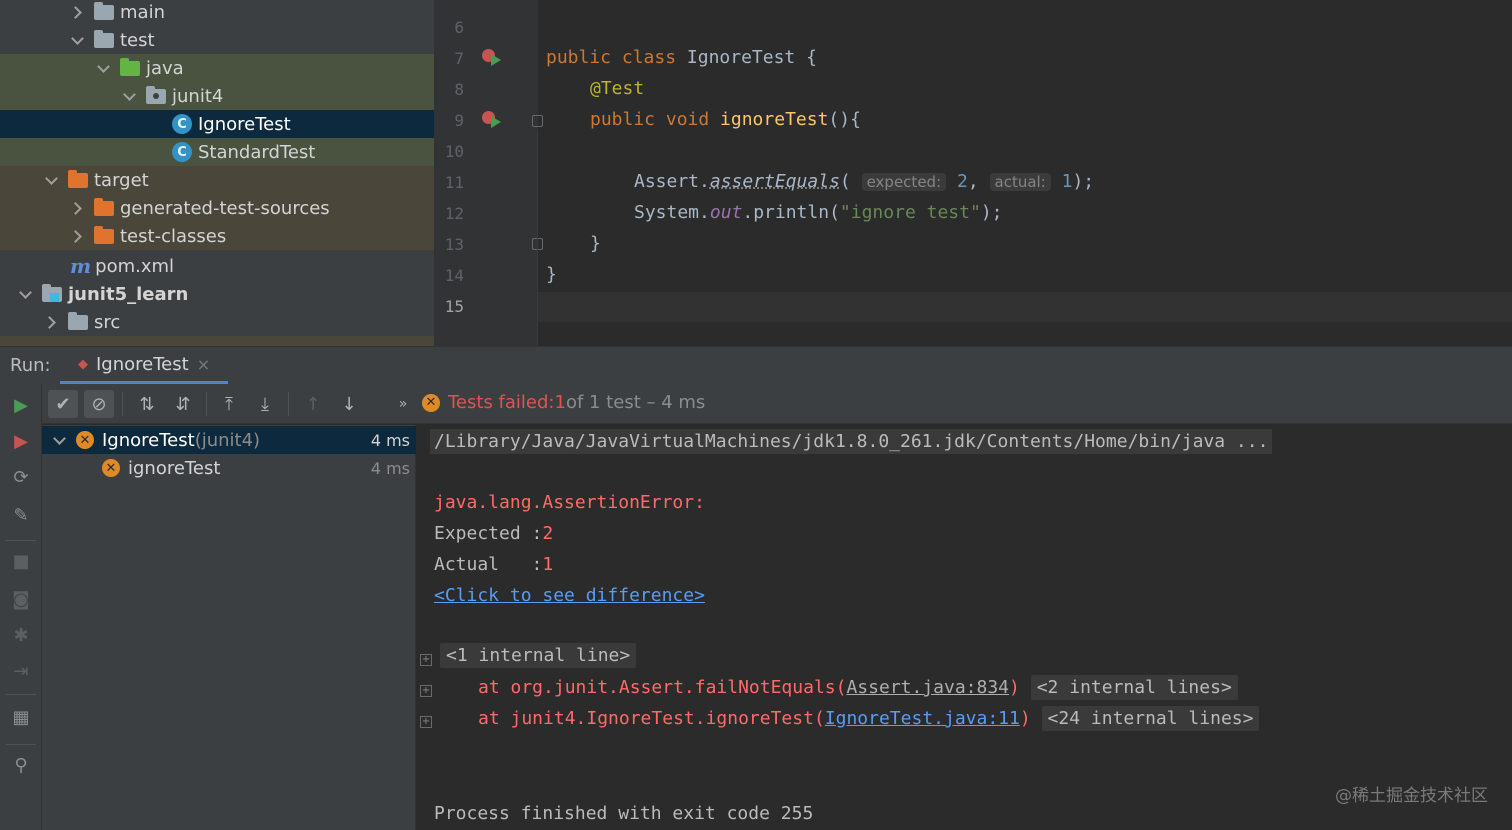  Describe the element at coordinates (21, 477) in the screenshot. I see `toggle-auto-test-icon: ⟳` at that location.